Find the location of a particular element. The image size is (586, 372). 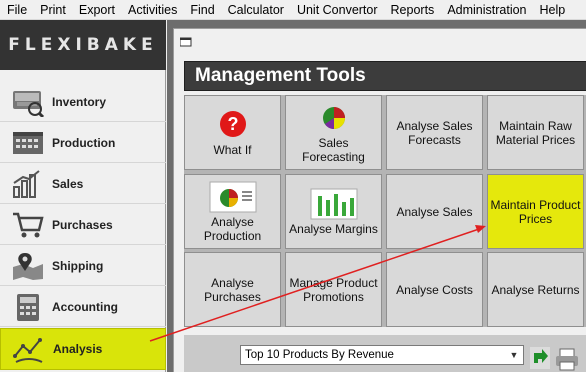

report-chart-icon is located at coordinates (233, 197).